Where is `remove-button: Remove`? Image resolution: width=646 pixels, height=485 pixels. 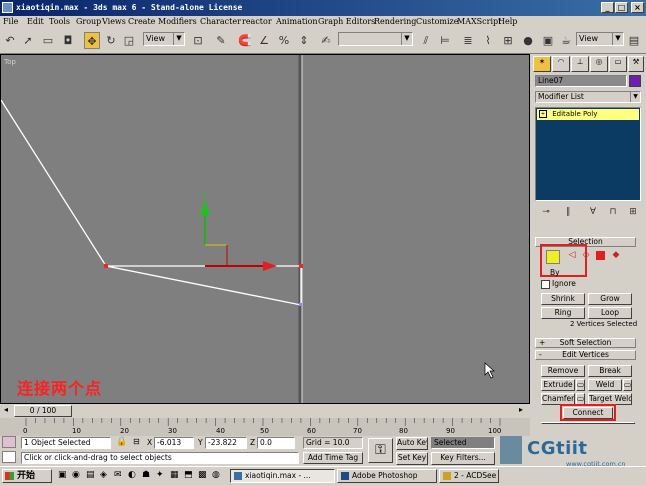
remove-button: Remove is located at coordinates (563, 371).